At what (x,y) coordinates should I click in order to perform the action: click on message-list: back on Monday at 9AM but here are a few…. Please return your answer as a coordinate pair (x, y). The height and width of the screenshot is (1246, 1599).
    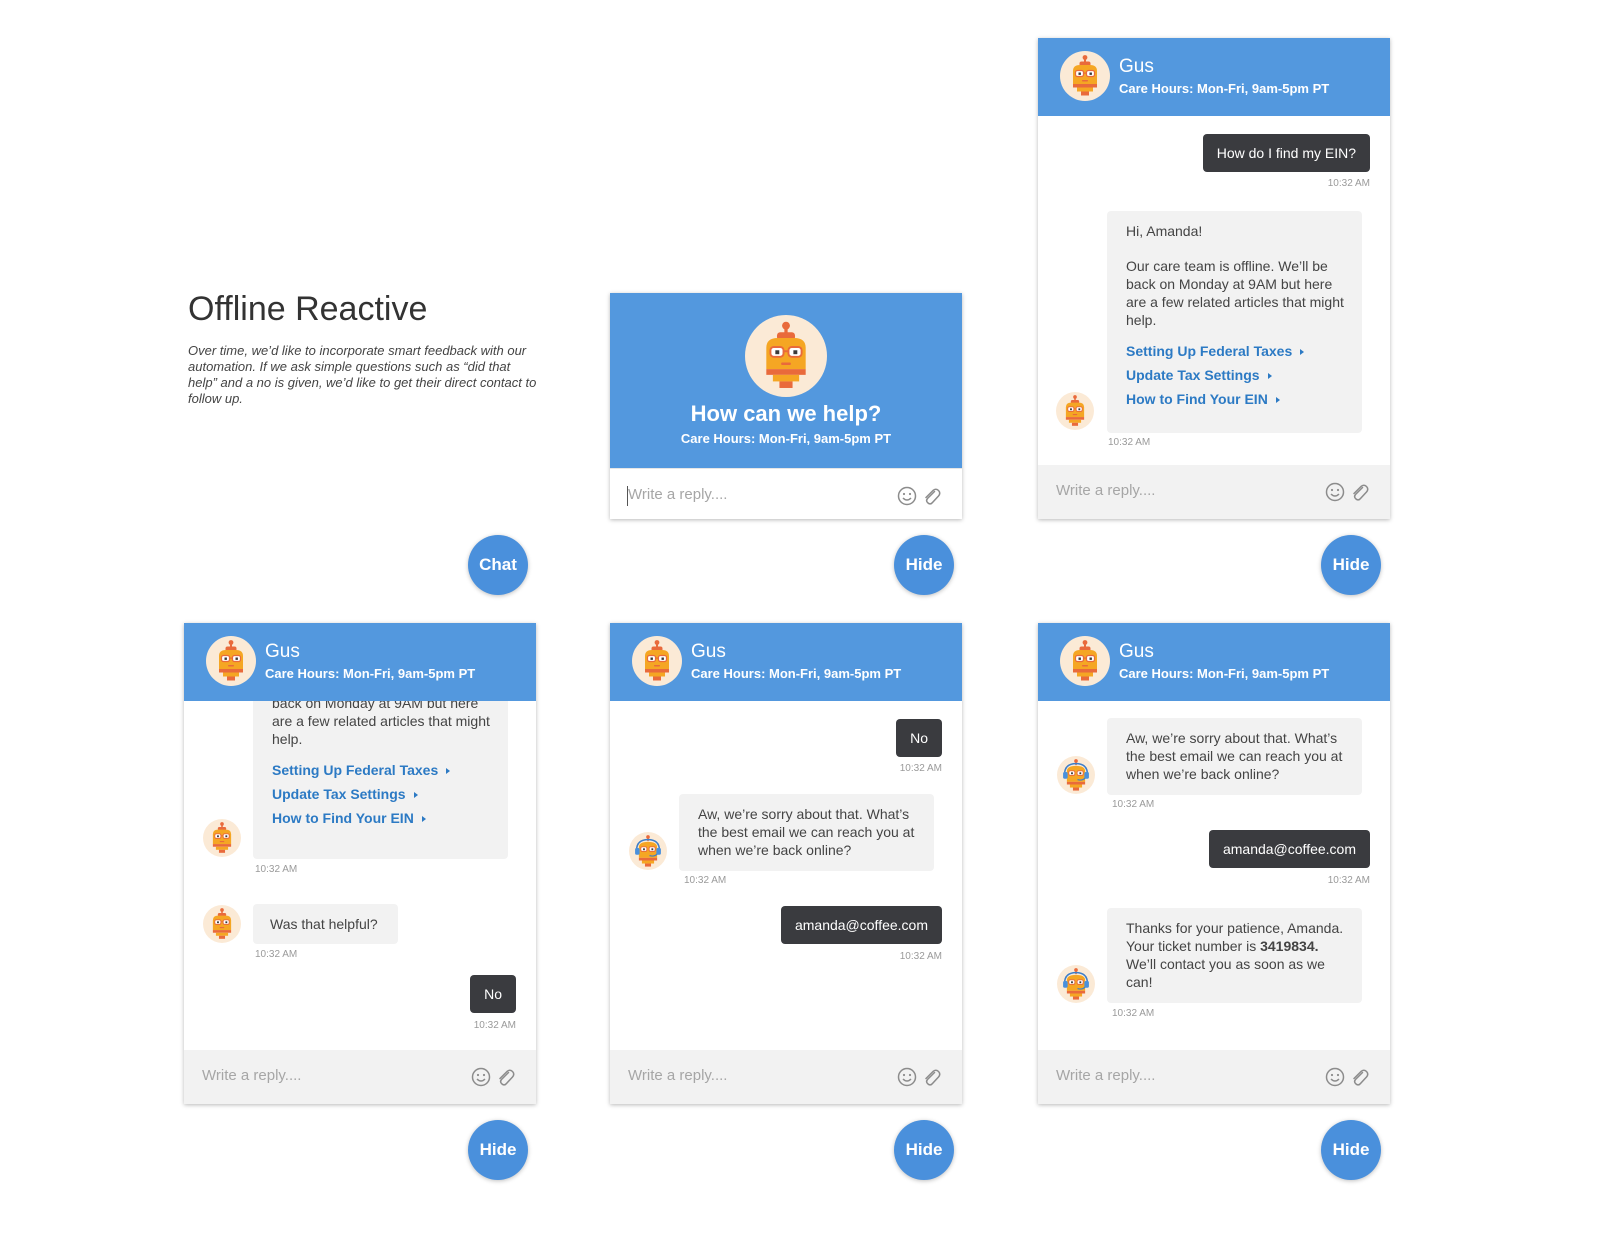
    Looking at the image, I should click on (360, 875).